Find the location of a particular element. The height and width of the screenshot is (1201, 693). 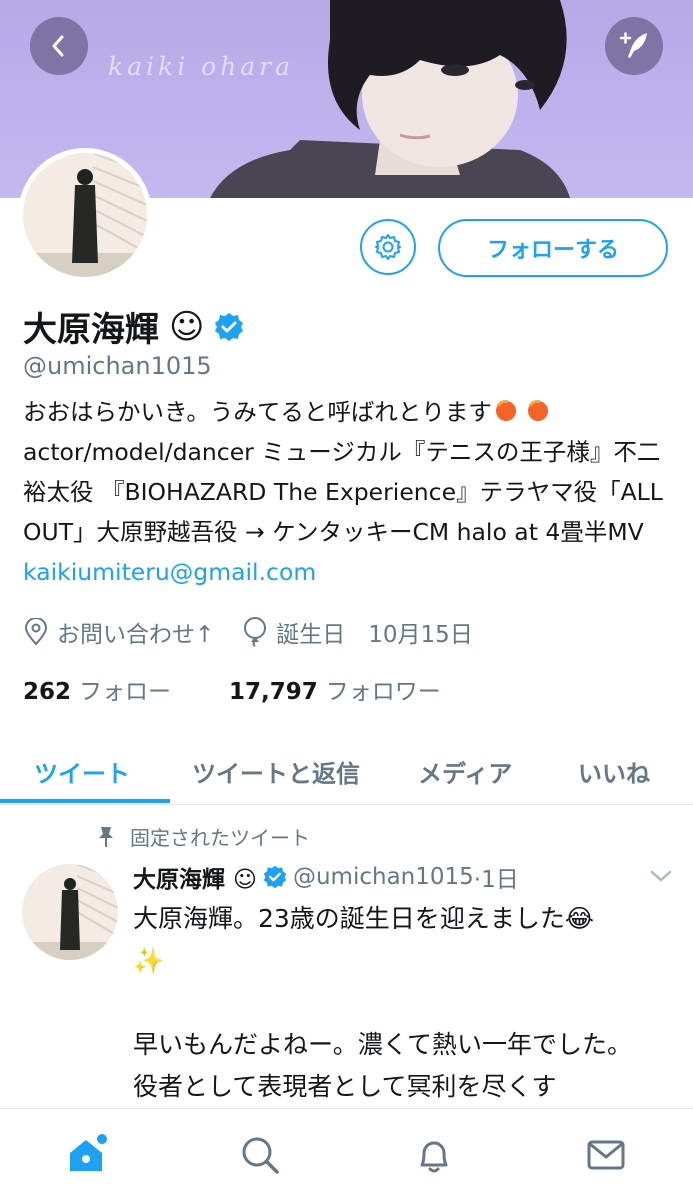

followers-label: フォロワー is located at coordinates (383, 692).